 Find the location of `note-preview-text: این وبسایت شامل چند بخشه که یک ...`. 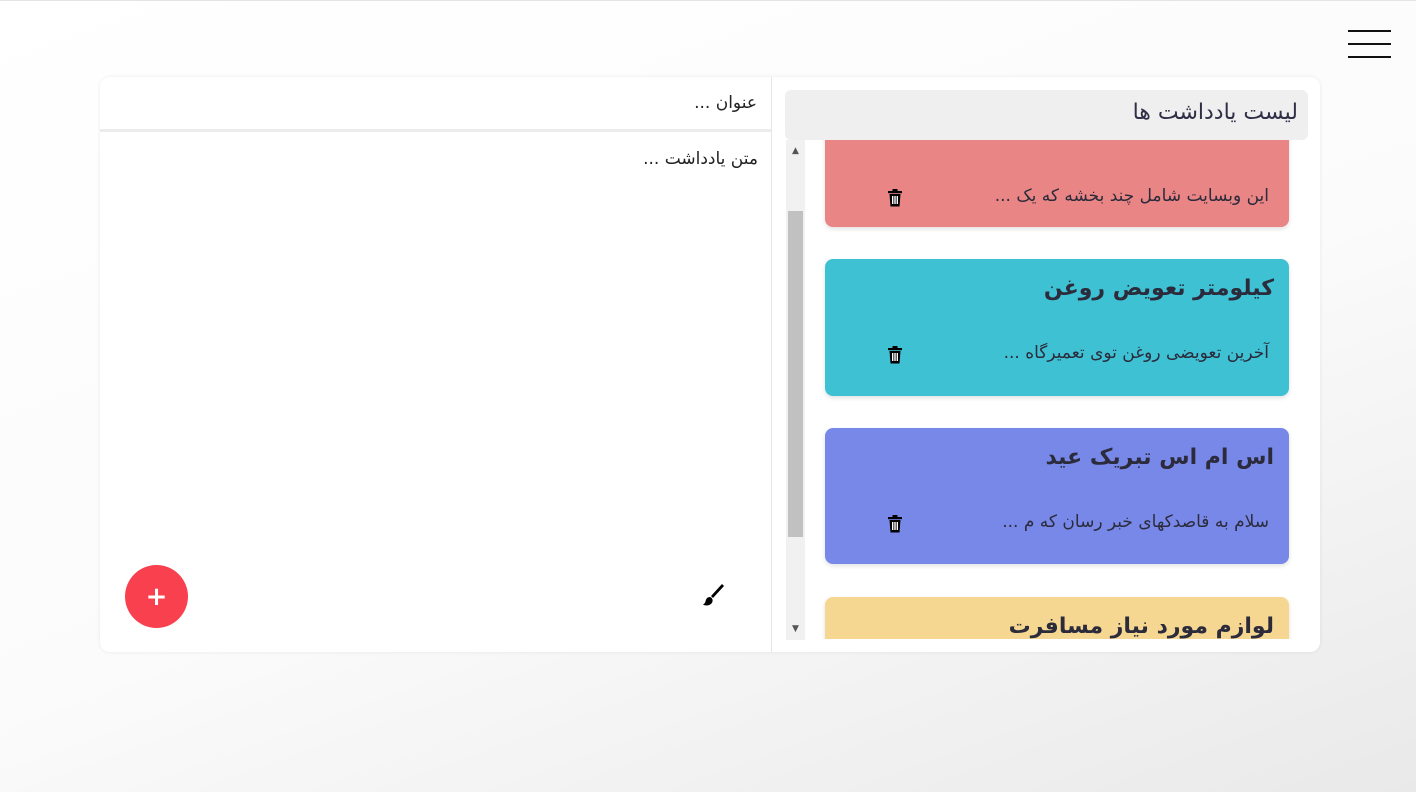

note-preview-text: این وبسایت شامل چند بخشه که یک ... is located at coordinates (1131, 196).